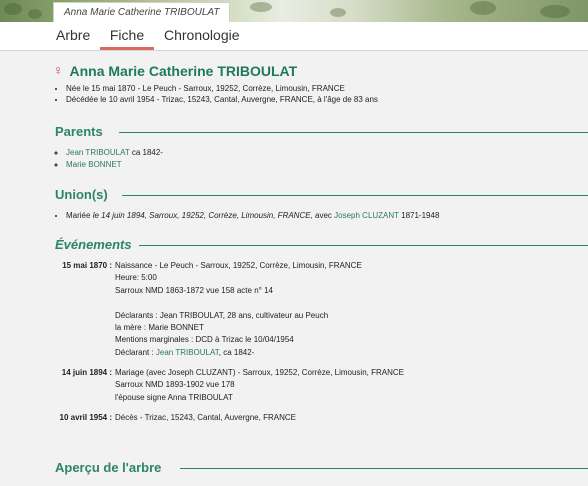 This screenshot has width=588, height=486. What do you see at coordinates (202, 36) in the screenshot?
I see `tab-chronologie: Chronologie` at bounding box center [202, 36].